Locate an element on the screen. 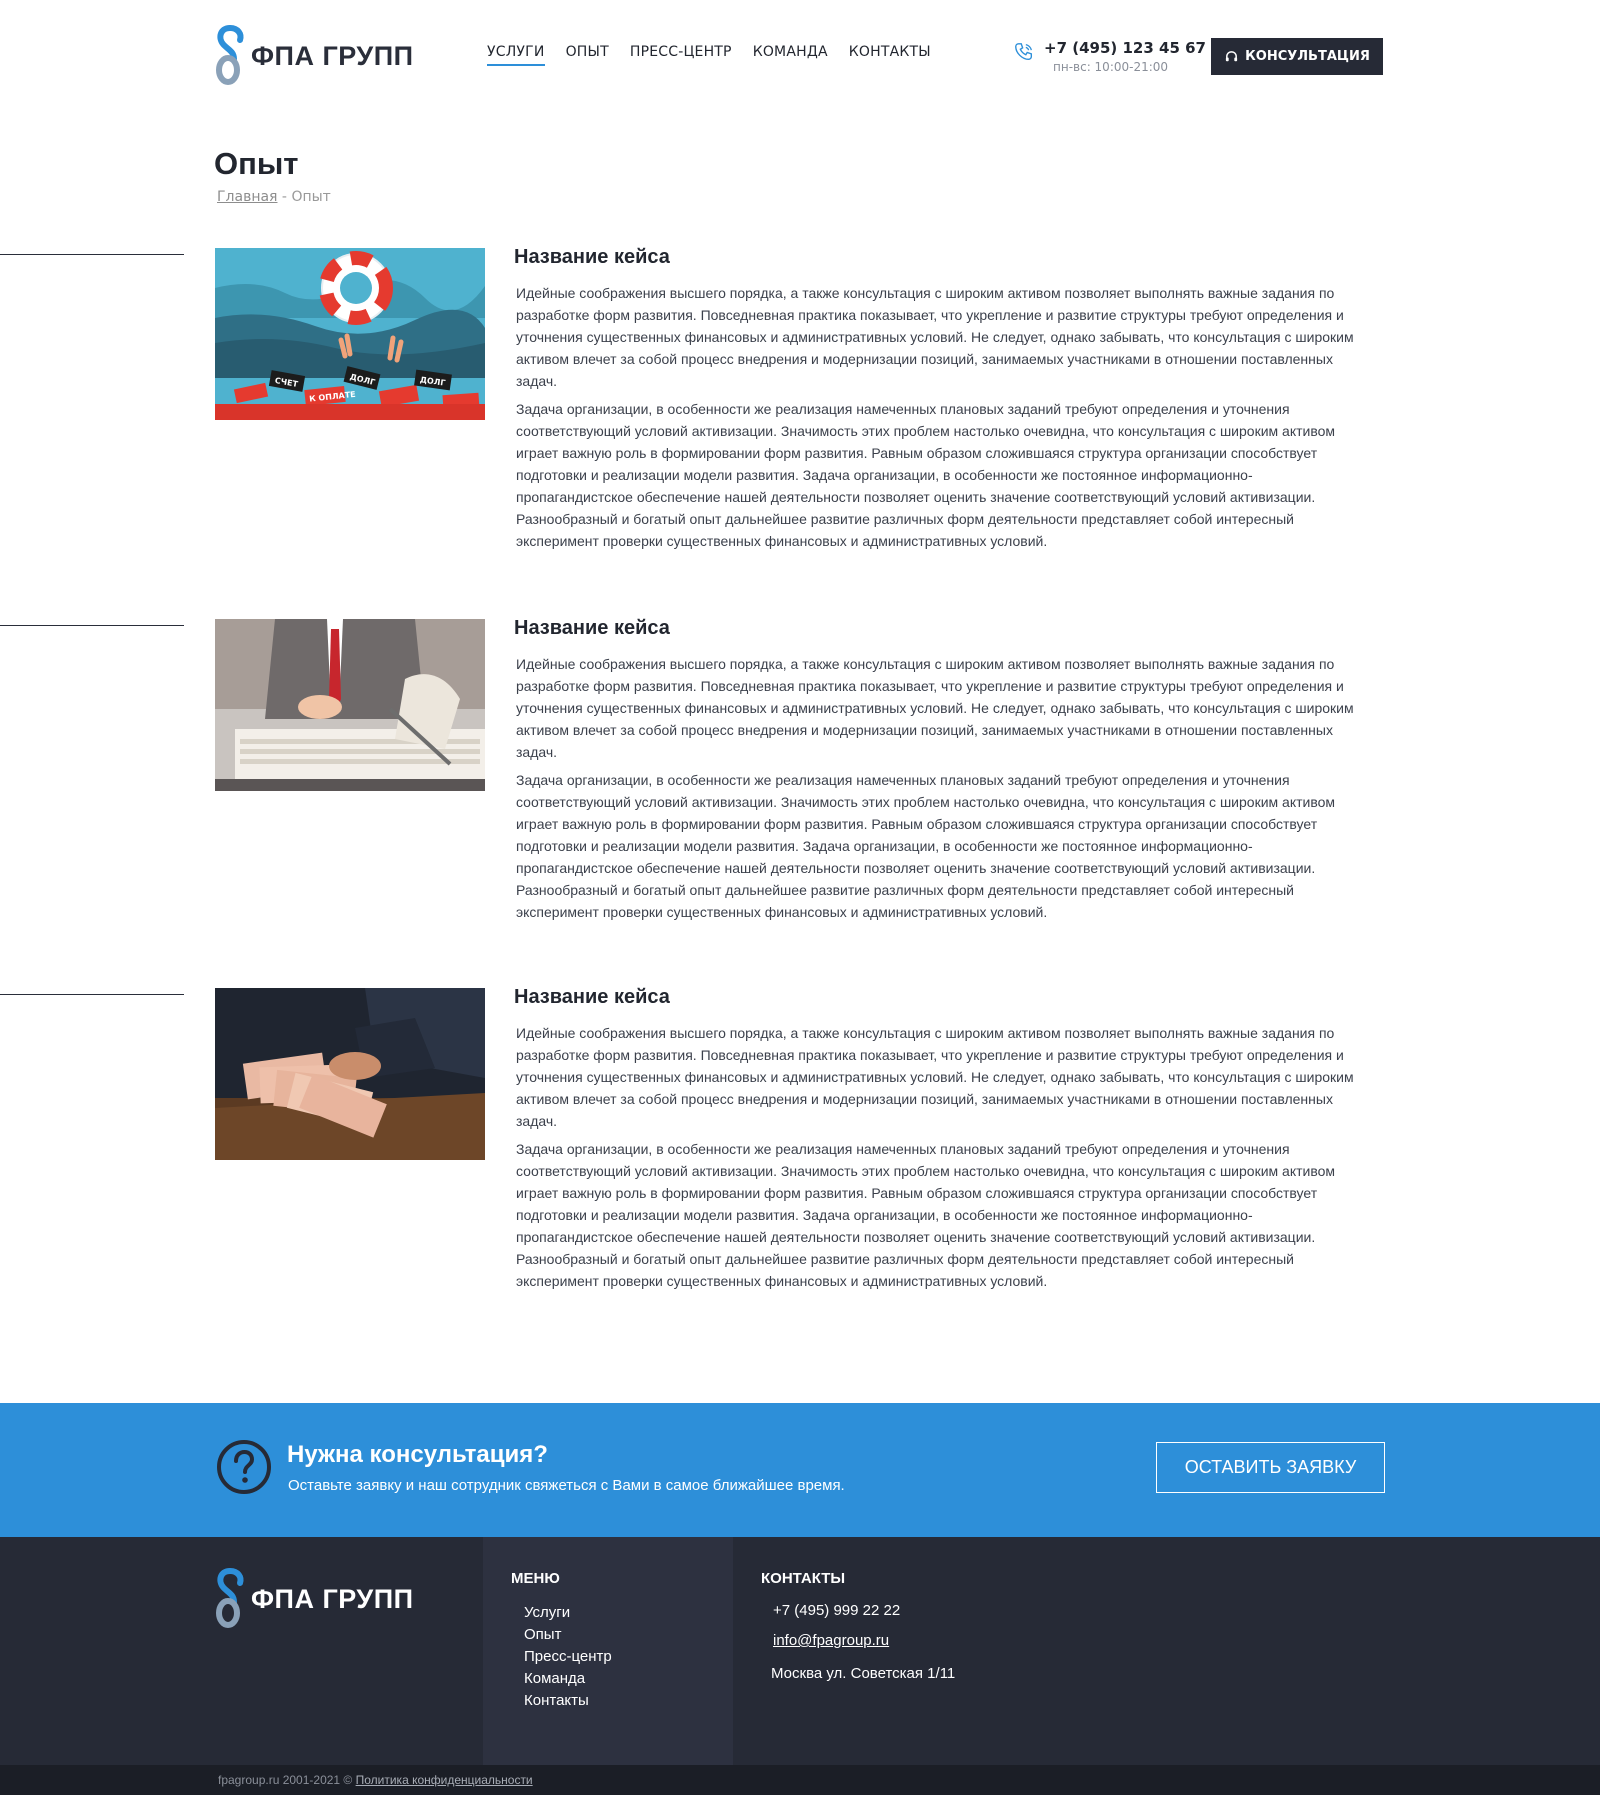 The width and height of the screenshot is (1600, 1795). footer-phone: +7 (495) 999 22 22 is located at coordinates (836, 1610).